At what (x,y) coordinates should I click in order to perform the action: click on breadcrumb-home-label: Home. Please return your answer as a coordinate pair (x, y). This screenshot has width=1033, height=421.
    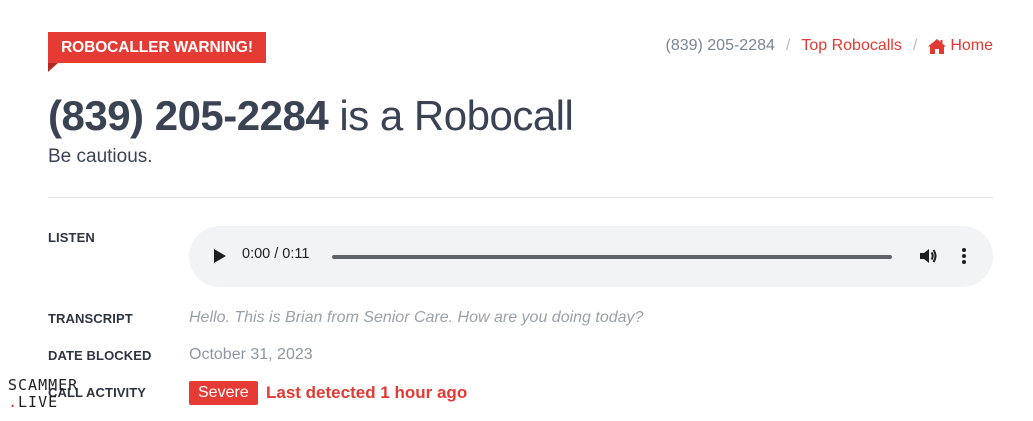
    Looking at the image, I should click on (971, 45).